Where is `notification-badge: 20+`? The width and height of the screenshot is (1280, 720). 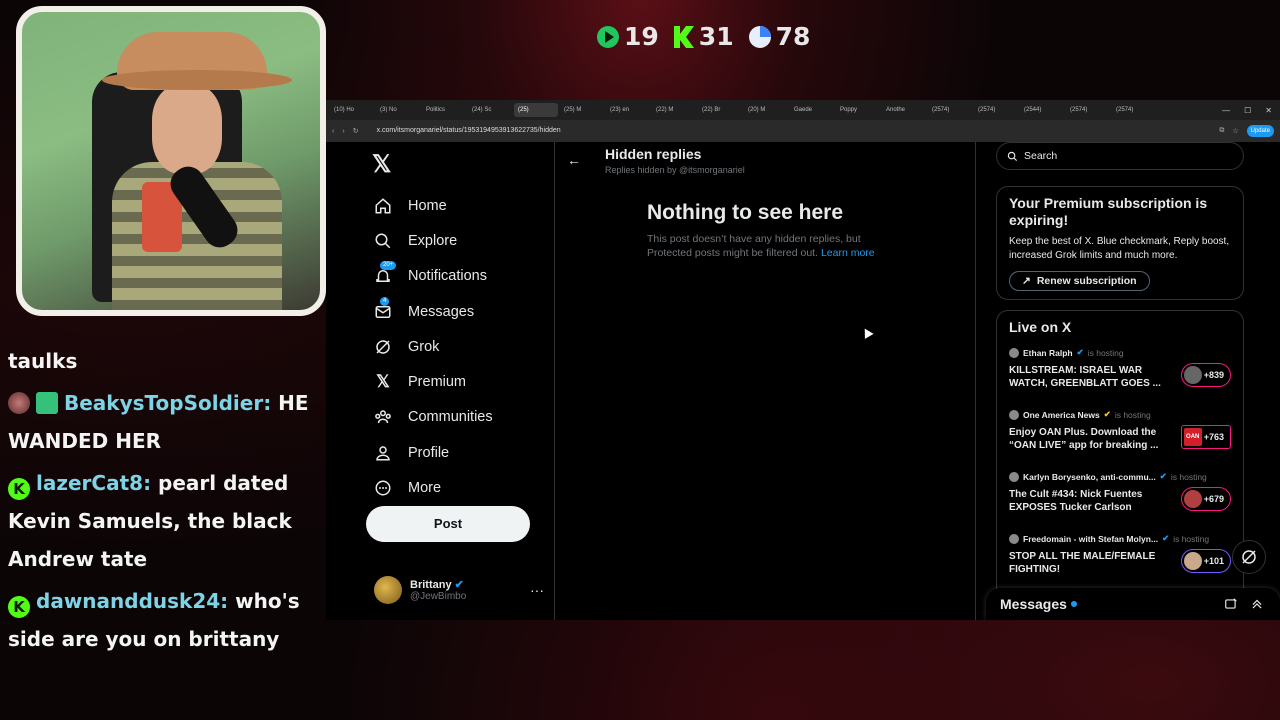
notification-badge: 20+ is located at coordinates (388, 266).